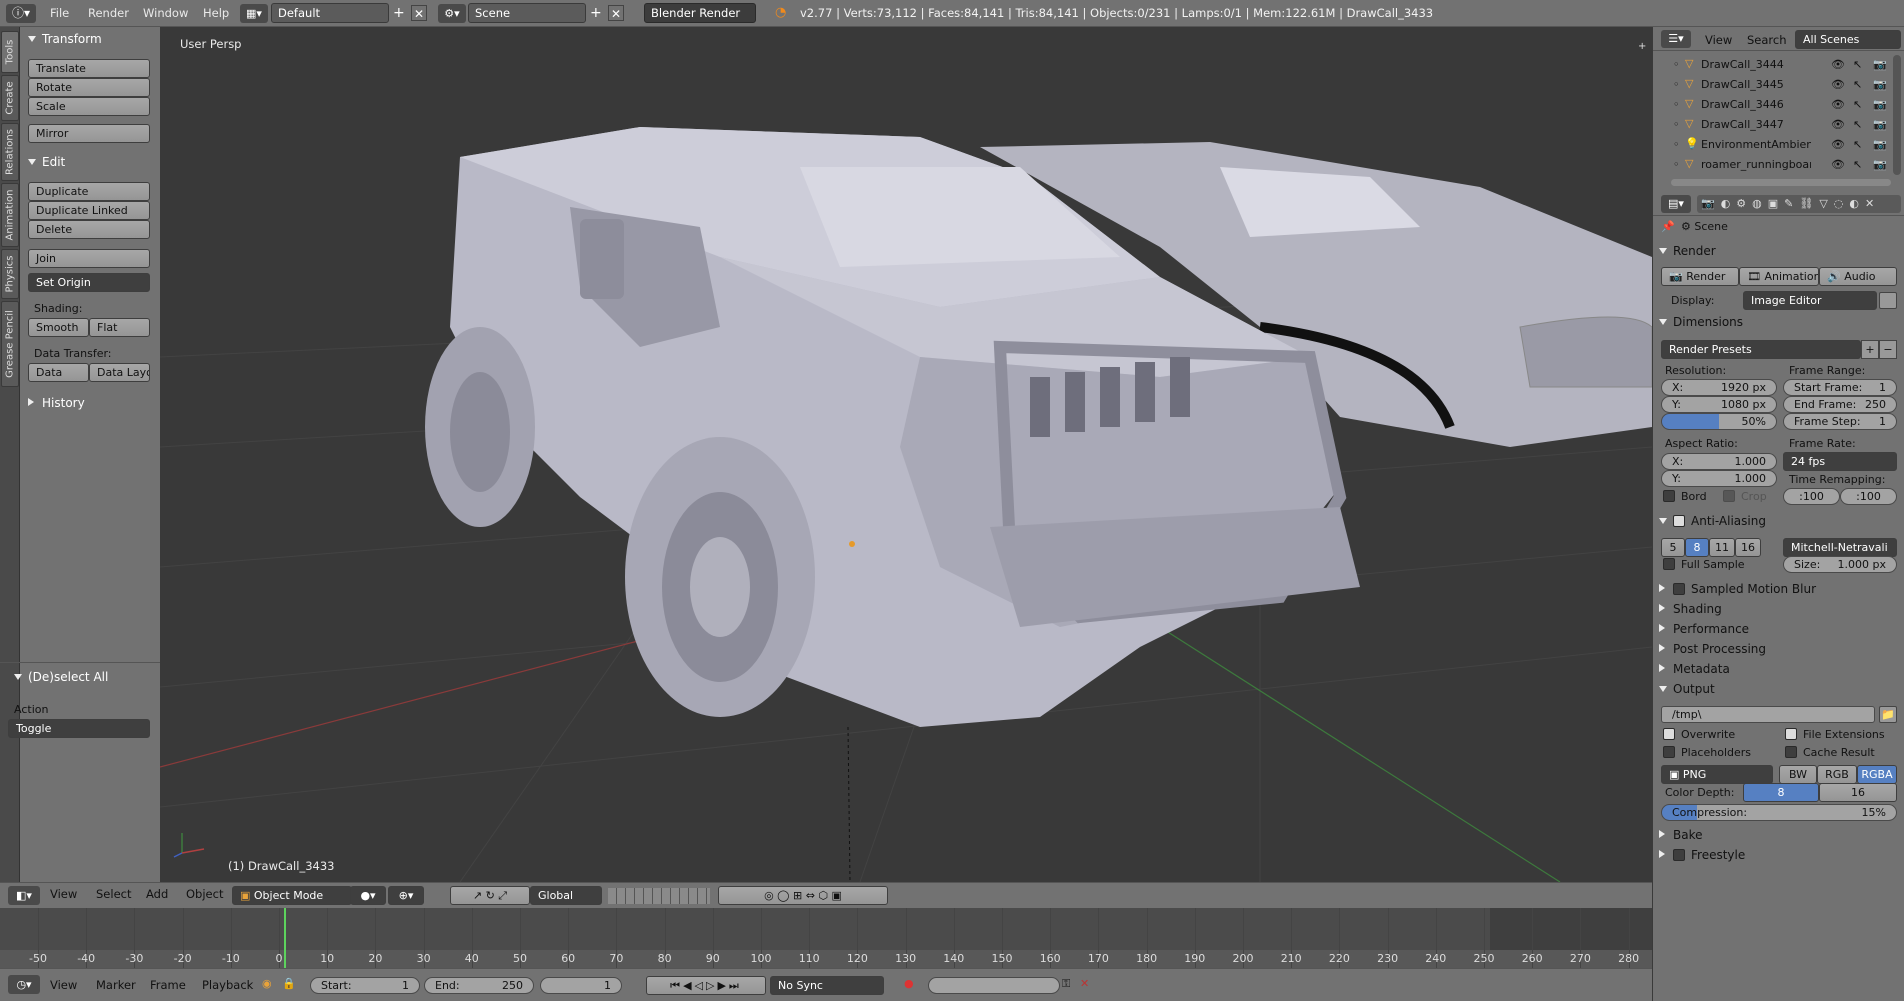 This screenshot has height=1001, width=1904. Describe the element at coordinates (479, 985) in the screenshot. I see `end-frame-field: End: 250` at that location.